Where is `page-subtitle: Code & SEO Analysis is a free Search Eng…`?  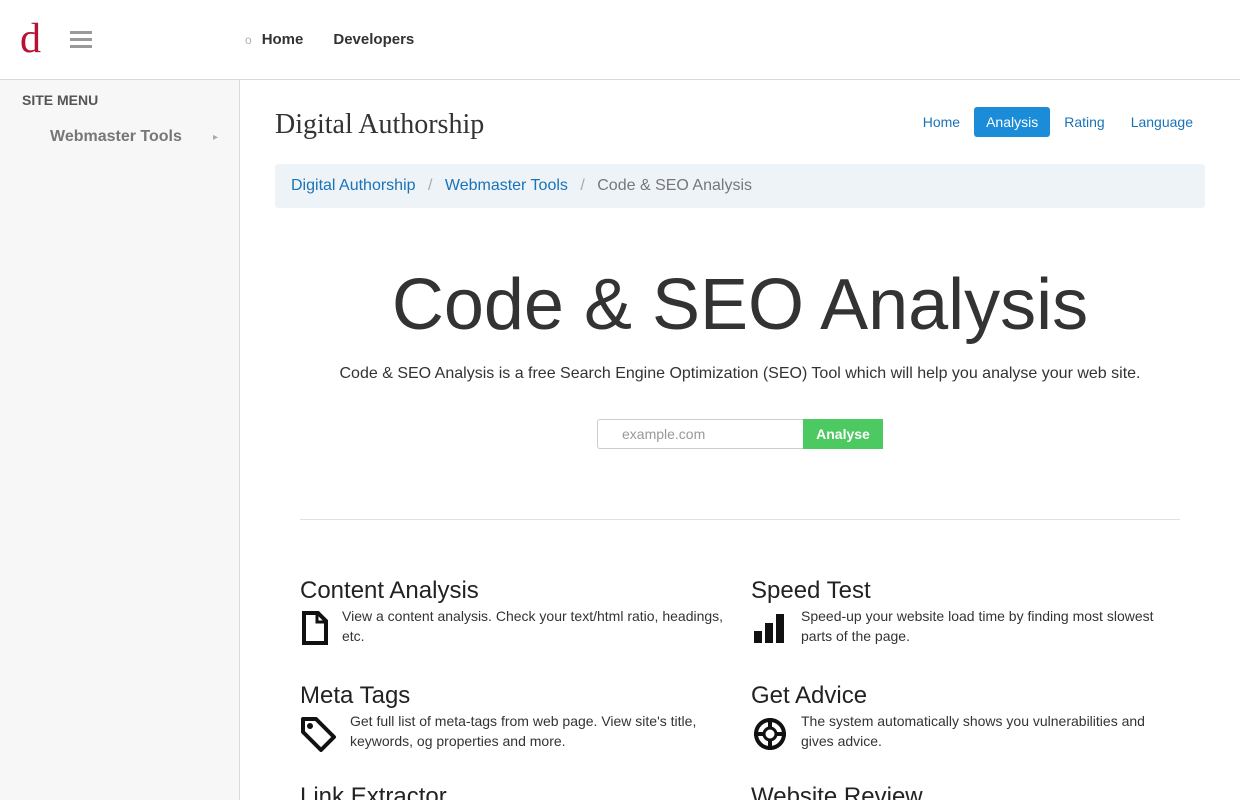 page-subtitle: Code & SEO Analysis is a free Search Eng… is located at coordinates (740, 373).